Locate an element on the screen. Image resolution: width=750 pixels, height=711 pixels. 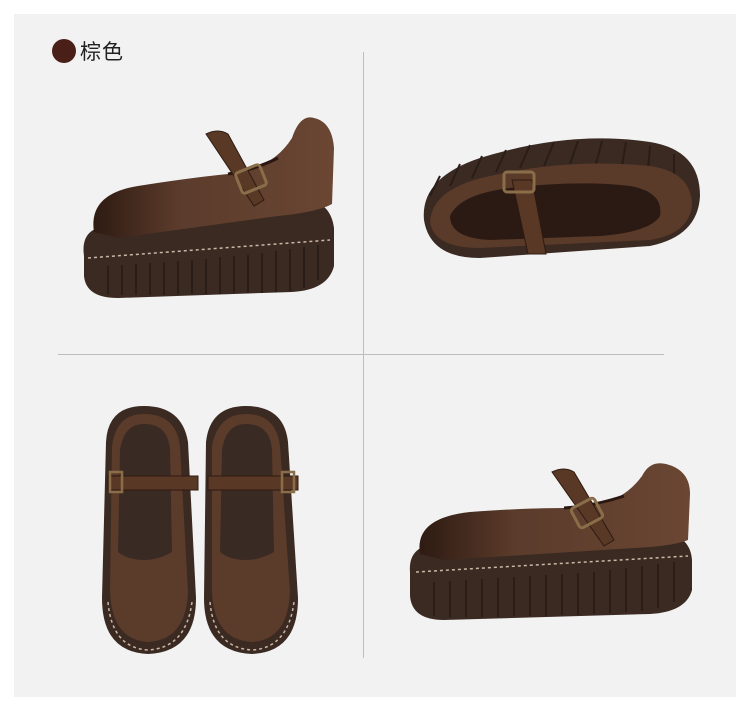
color-swatch is located at coordinates (64, 51).